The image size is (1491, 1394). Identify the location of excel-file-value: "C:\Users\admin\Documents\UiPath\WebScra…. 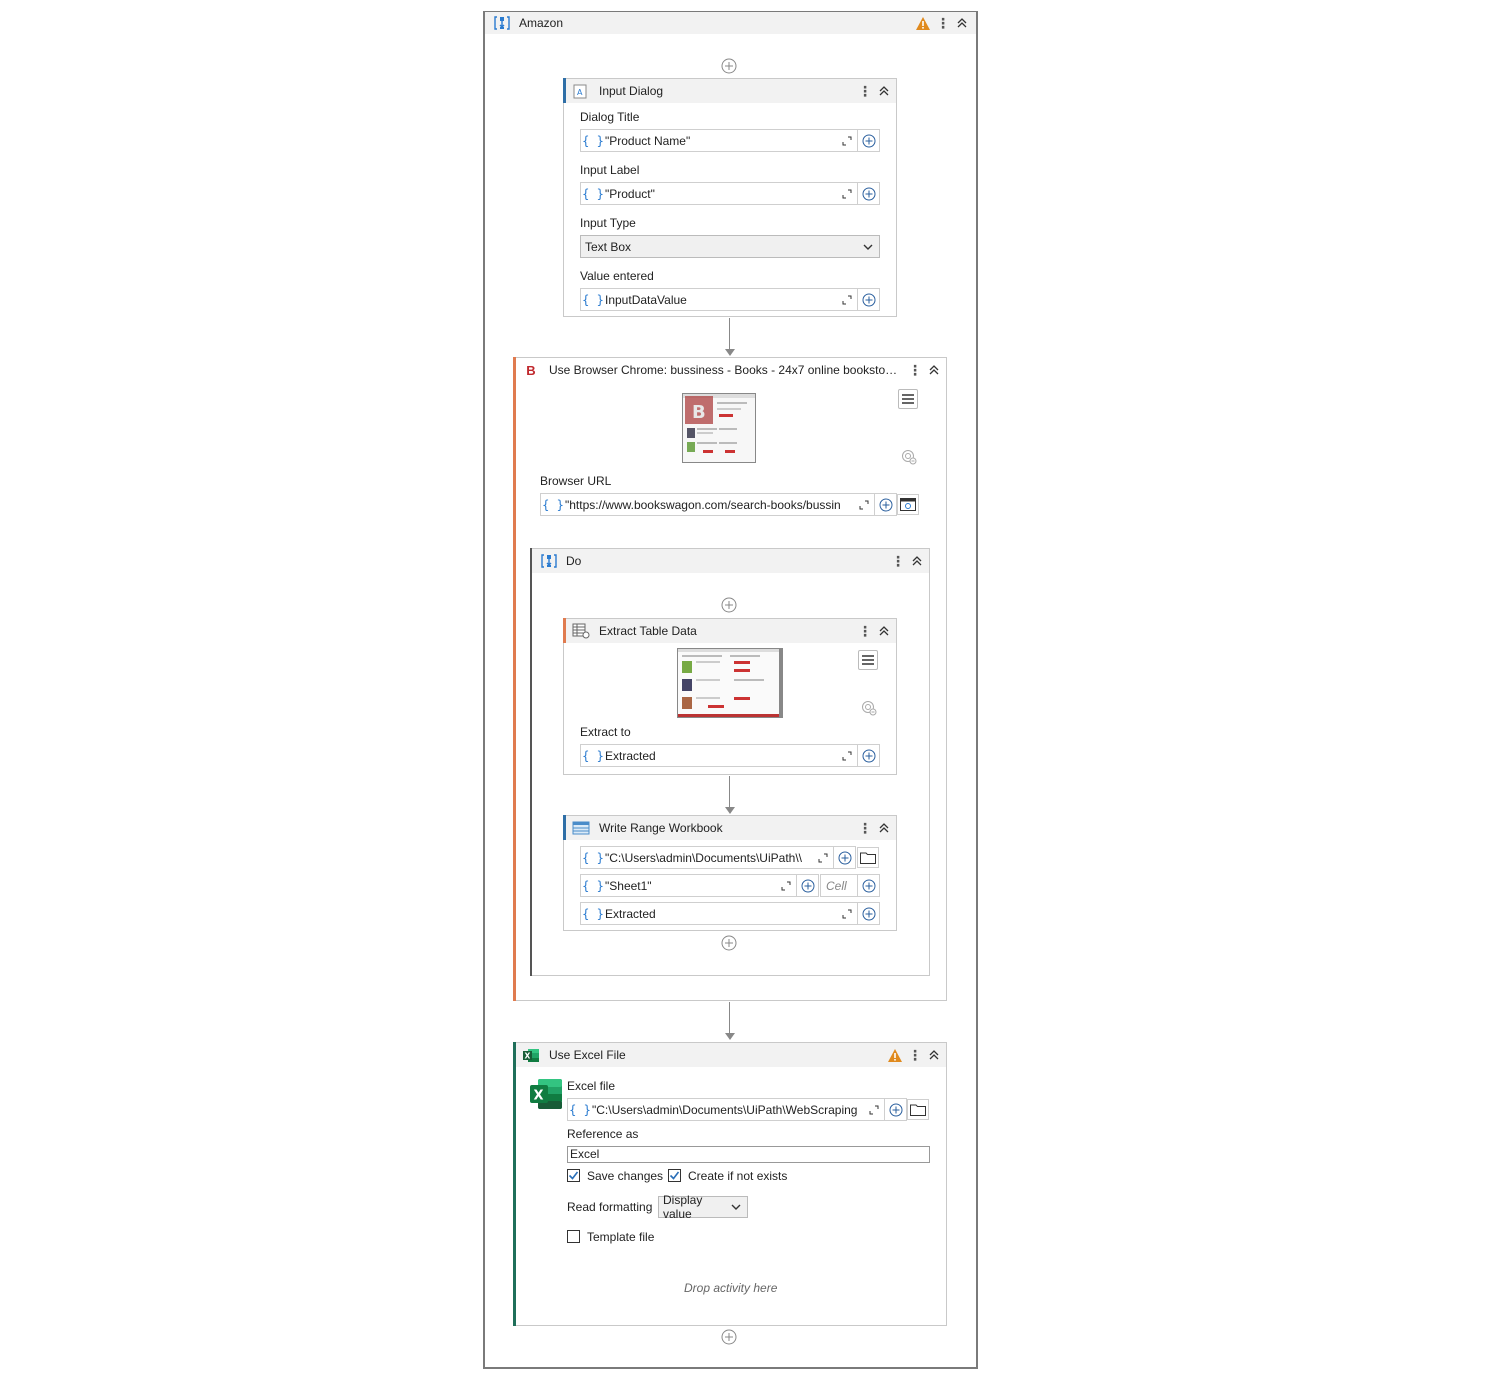
(728, 1110).